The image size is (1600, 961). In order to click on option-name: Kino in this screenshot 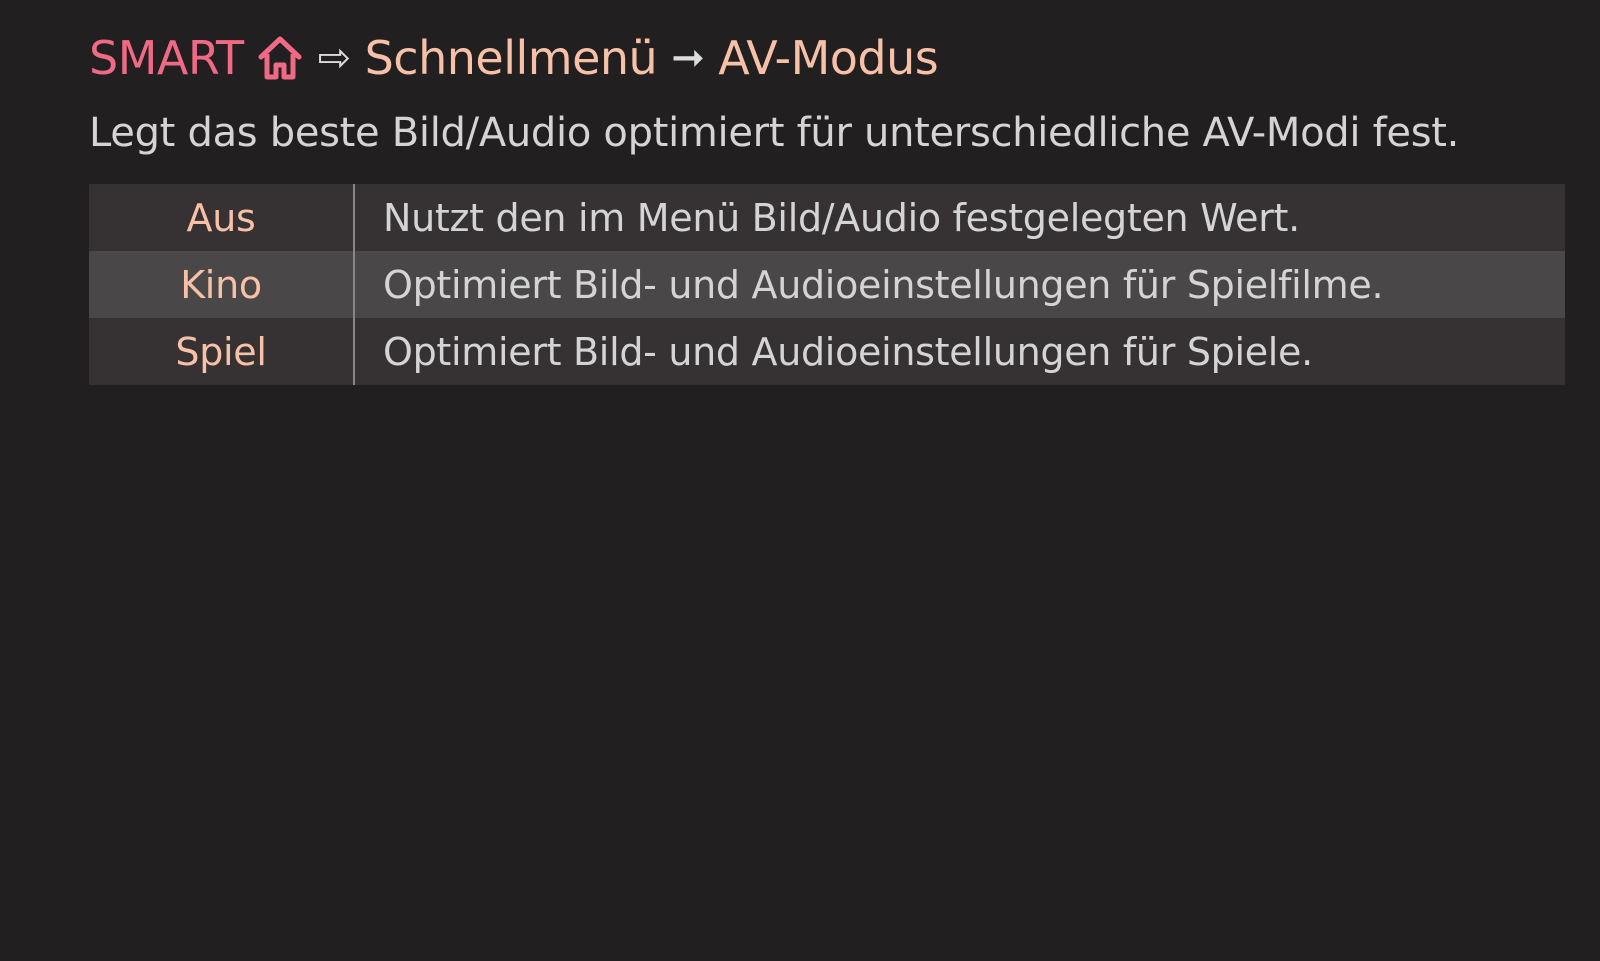, I will do `click(222, 284)`.